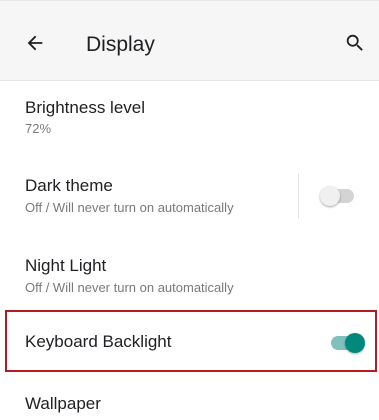 This screenshot has height=420, width=379. What do you see at coordinates (66, 265) in the screenshot?
I see `setting-title: Night Light` at bounding box center [66, 265].